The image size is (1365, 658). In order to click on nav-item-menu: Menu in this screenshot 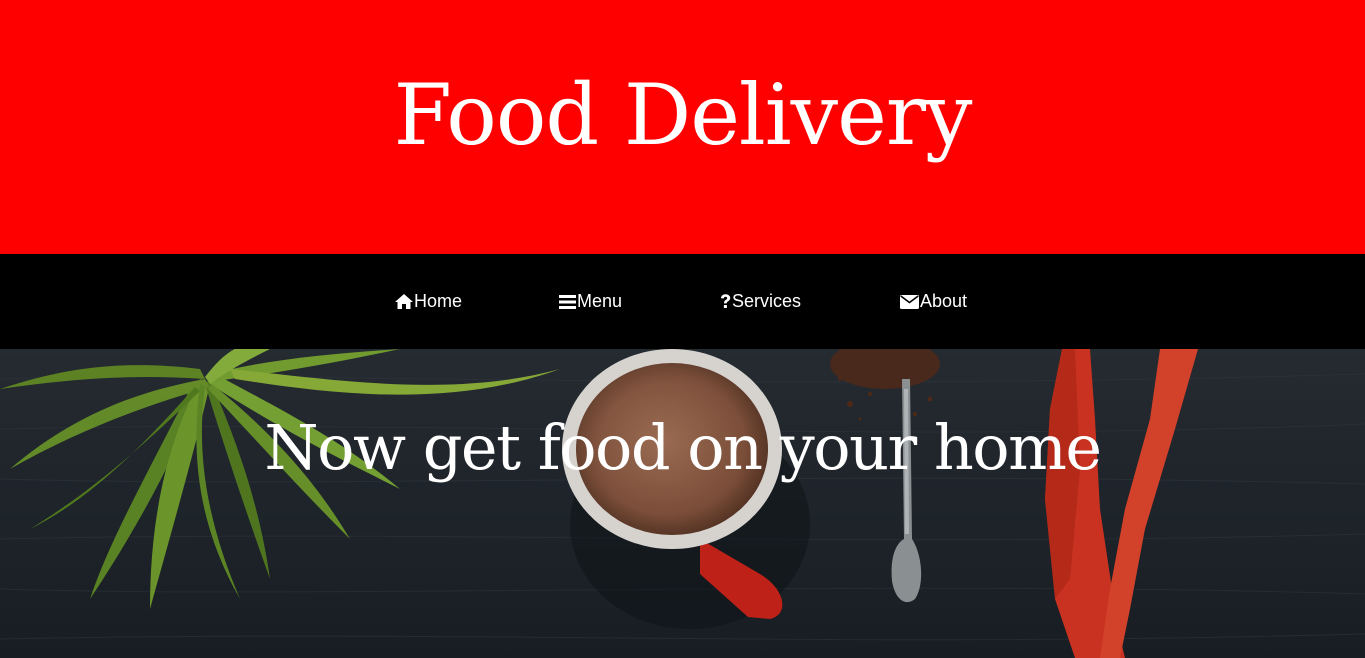, I will do `click(590, 301)`.